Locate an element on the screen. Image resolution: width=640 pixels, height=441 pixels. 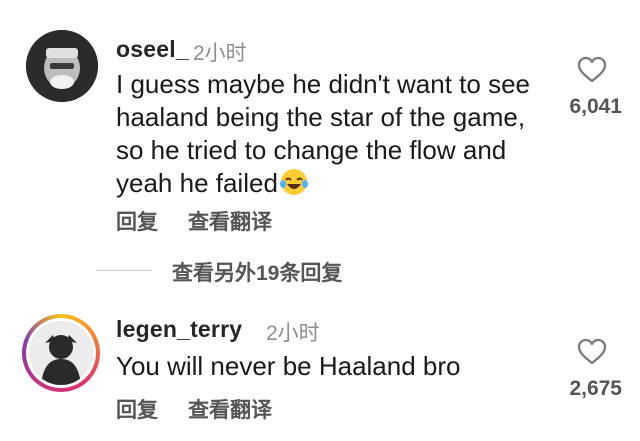
like-count: 6,041 is located at coordinates (595, 106).